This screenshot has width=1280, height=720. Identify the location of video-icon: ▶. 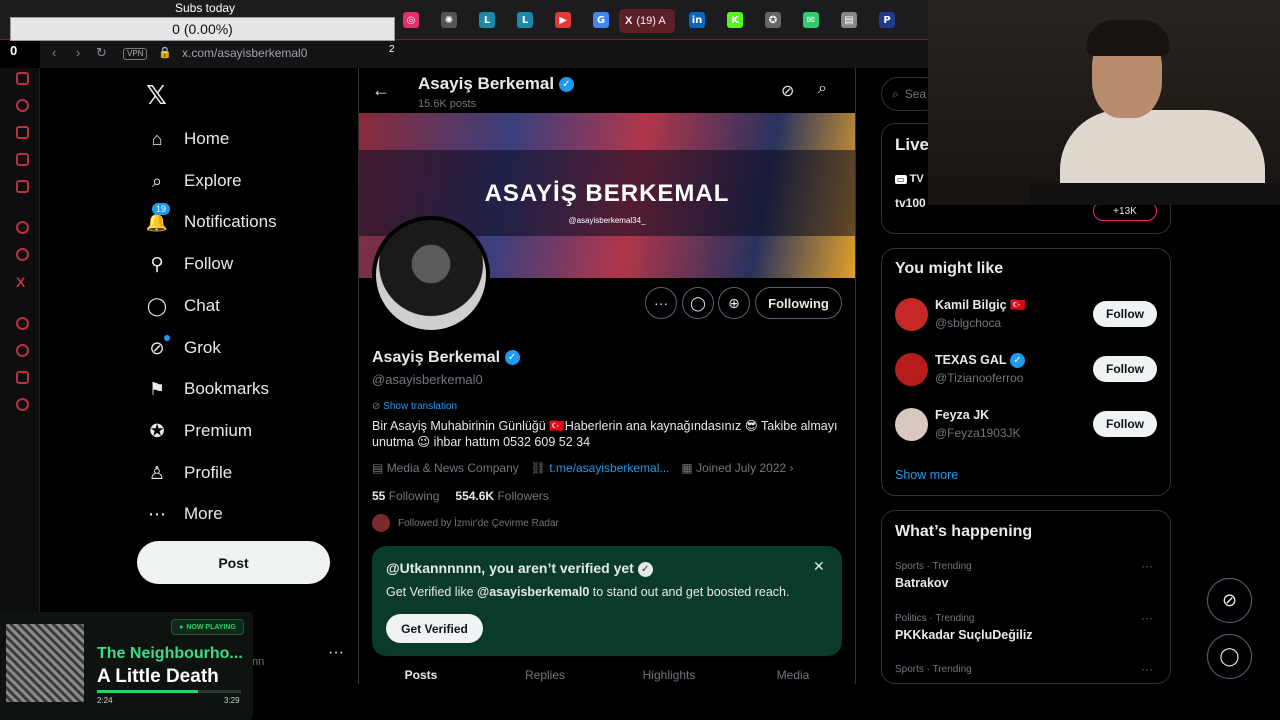
(563, 20).